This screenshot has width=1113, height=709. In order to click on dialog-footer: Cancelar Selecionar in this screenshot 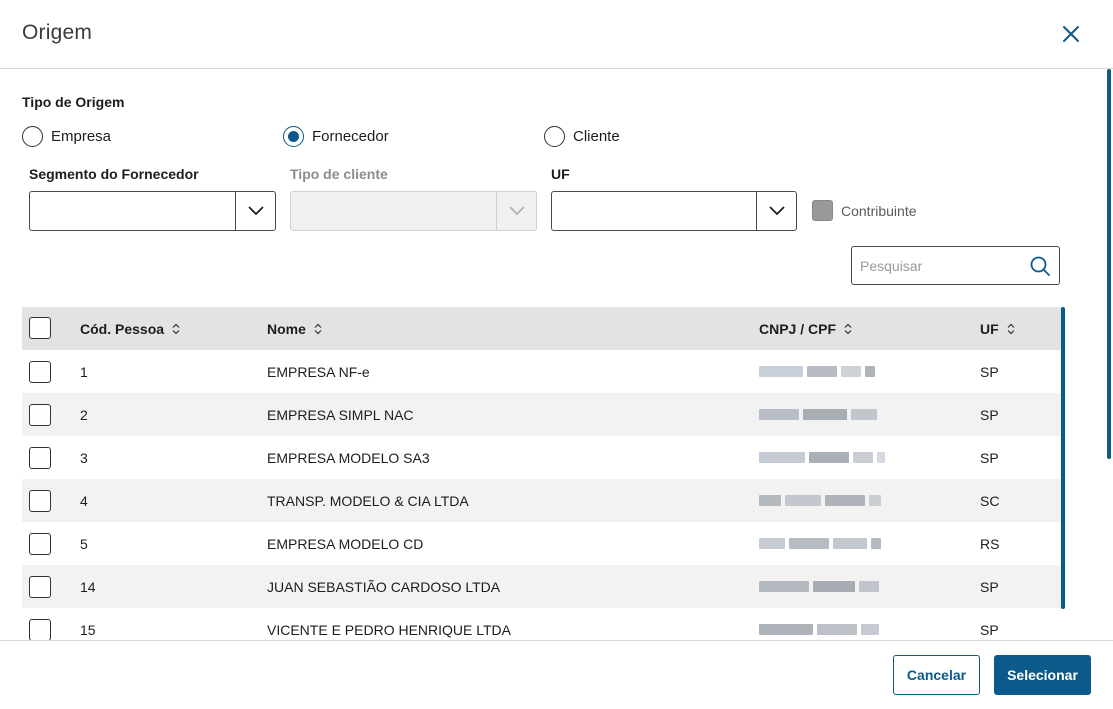, I will do `click(556, 674)`.